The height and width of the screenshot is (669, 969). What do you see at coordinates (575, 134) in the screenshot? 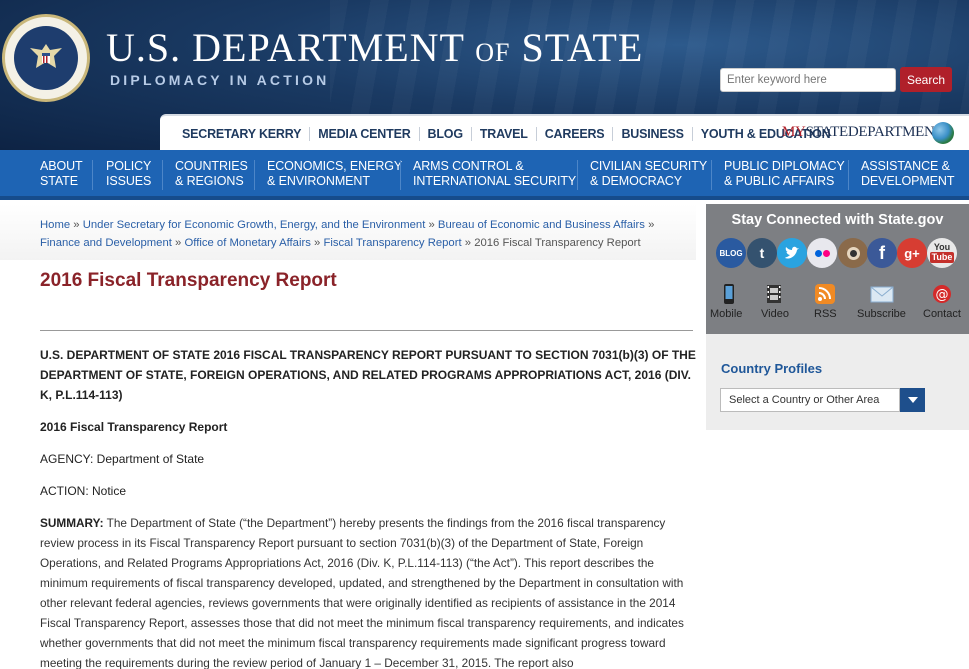
I see `utility-nav-item: CAREERS` at bounding box center [575, 134].